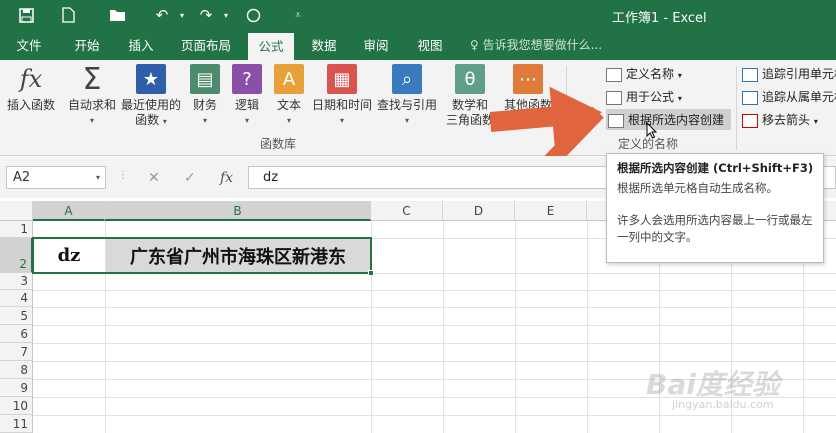  Describe the element at coordinates (190, 178) in the screenshot. I see `enter-check-icon: ✓` at that location.